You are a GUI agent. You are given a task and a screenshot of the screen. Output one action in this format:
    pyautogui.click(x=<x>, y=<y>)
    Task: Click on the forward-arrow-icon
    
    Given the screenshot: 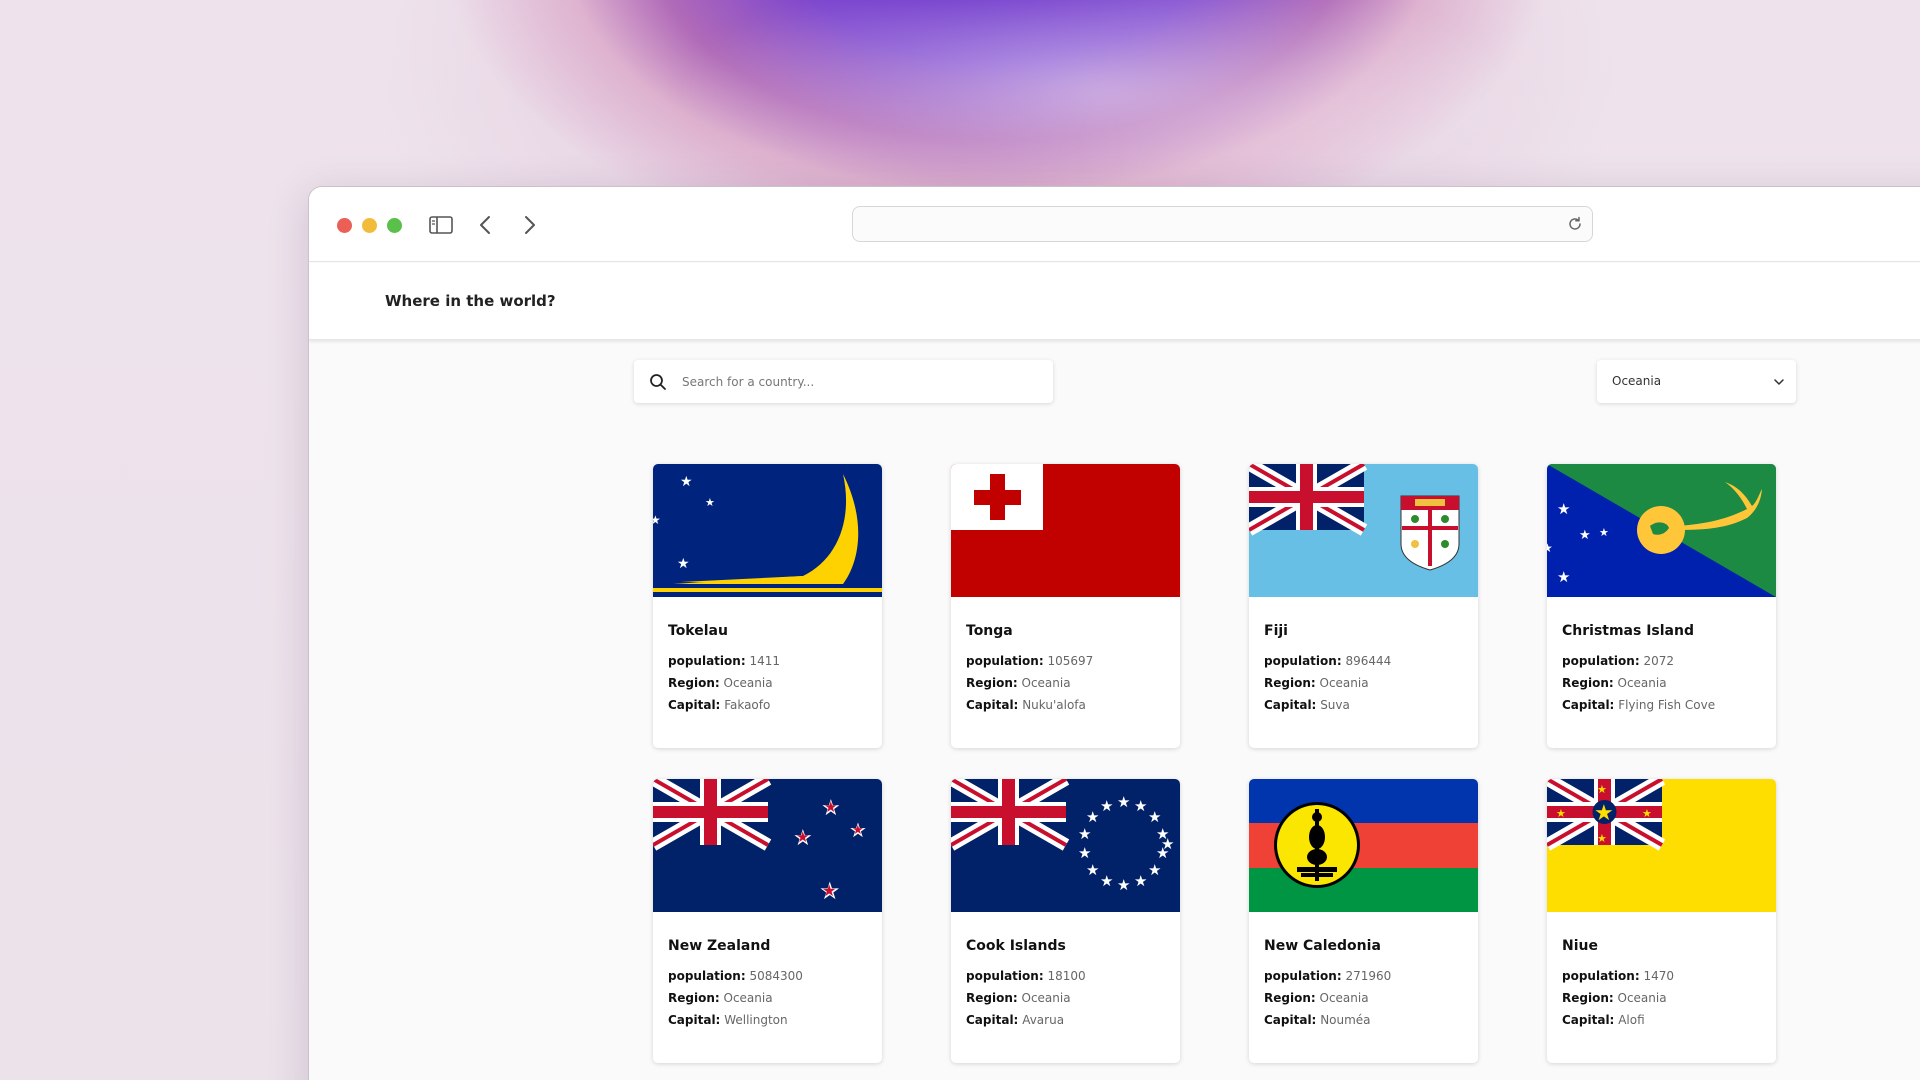 What is the action you would take?
    pyautogui.click(x=530, y=225)
    